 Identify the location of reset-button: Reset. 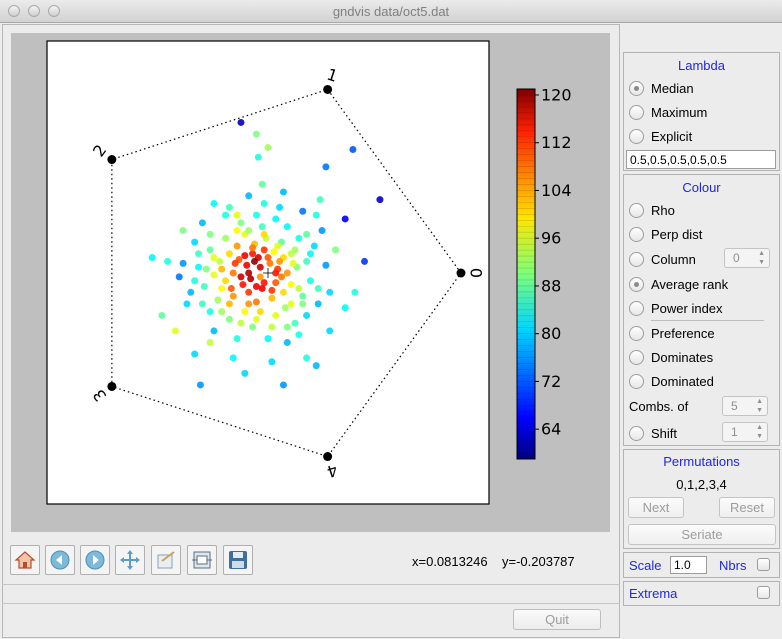
(747, 507).